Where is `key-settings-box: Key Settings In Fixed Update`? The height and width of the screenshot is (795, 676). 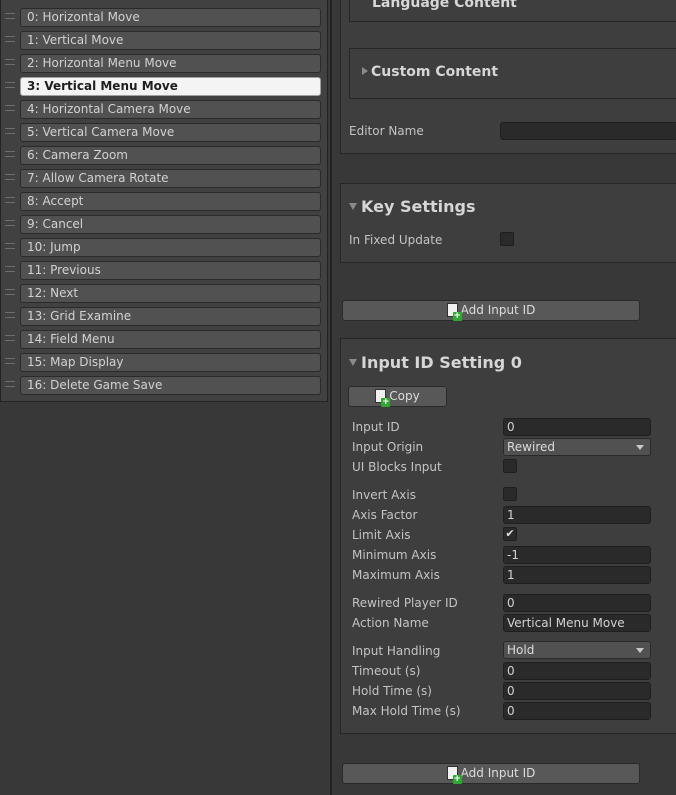
key-settings-box: Key Settings In Fixed Update is located at coordinates (508, 223).